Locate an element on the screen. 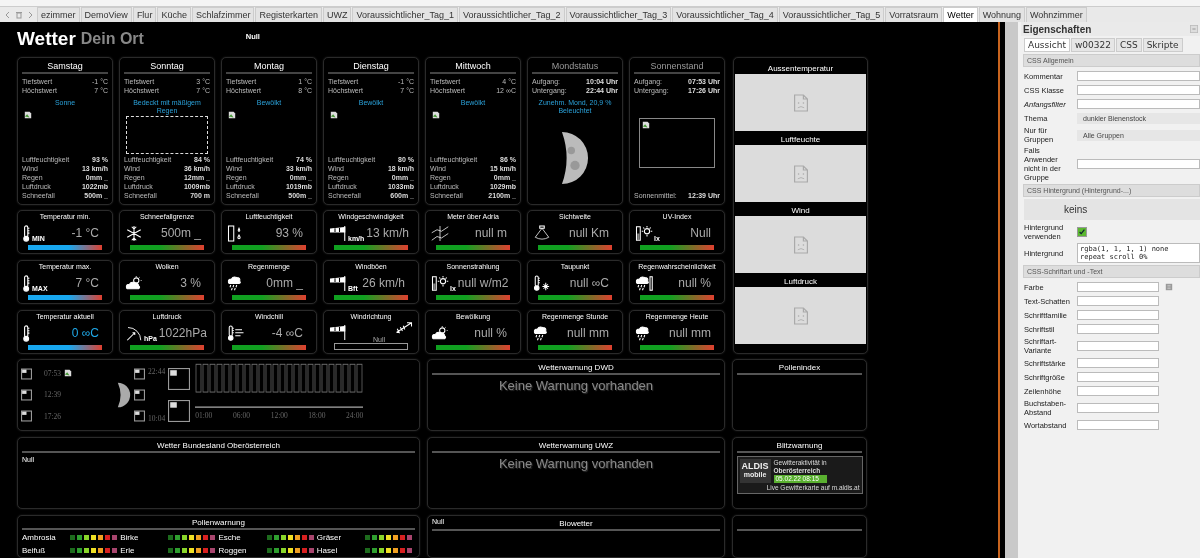 Image resolution: width=1200 pixels, height=558 pixels. view-tab: Voraussichtlicher_Tag_2 is located at coordinates (512, 14).